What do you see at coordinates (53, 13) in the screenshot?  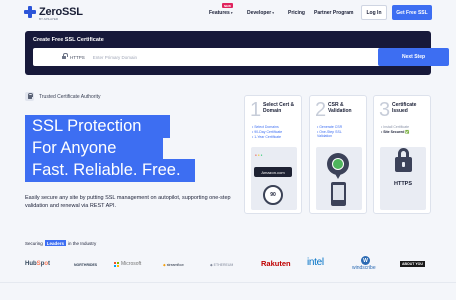 I see `logo: ZeroSSL BY APILAYER` at bounding box center [53, 13].